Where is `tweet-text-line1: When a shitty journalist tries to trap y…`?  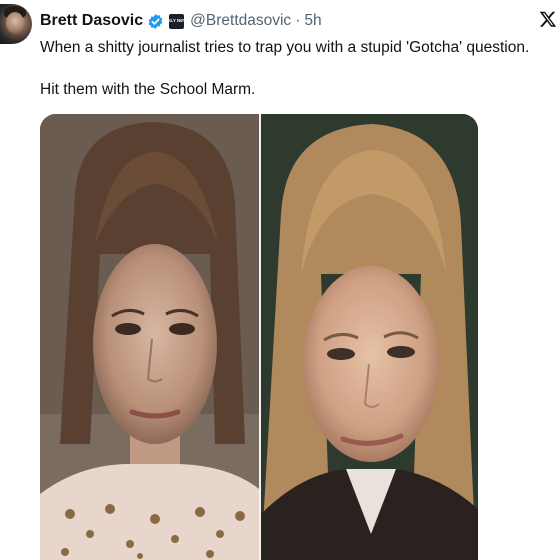
tweet-text-line1: When a shitty journalist tries to trap y… is located at coordinates (285, 47).